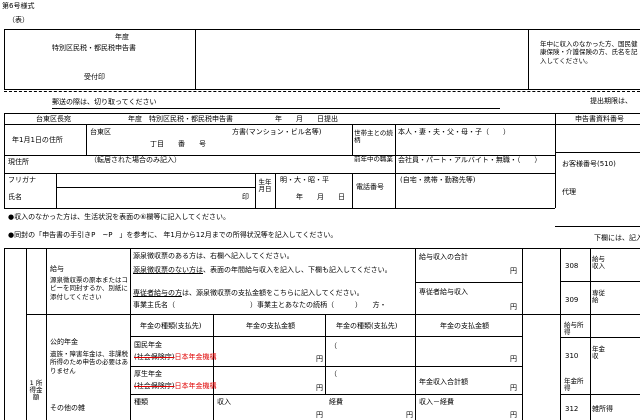 The width and height of the screenshot is (640, 420). What do you see at coordinates (373, 159) in the screenshot?
I see `previous-job-label: 前年中の職業` at bounding box center [373, 159].